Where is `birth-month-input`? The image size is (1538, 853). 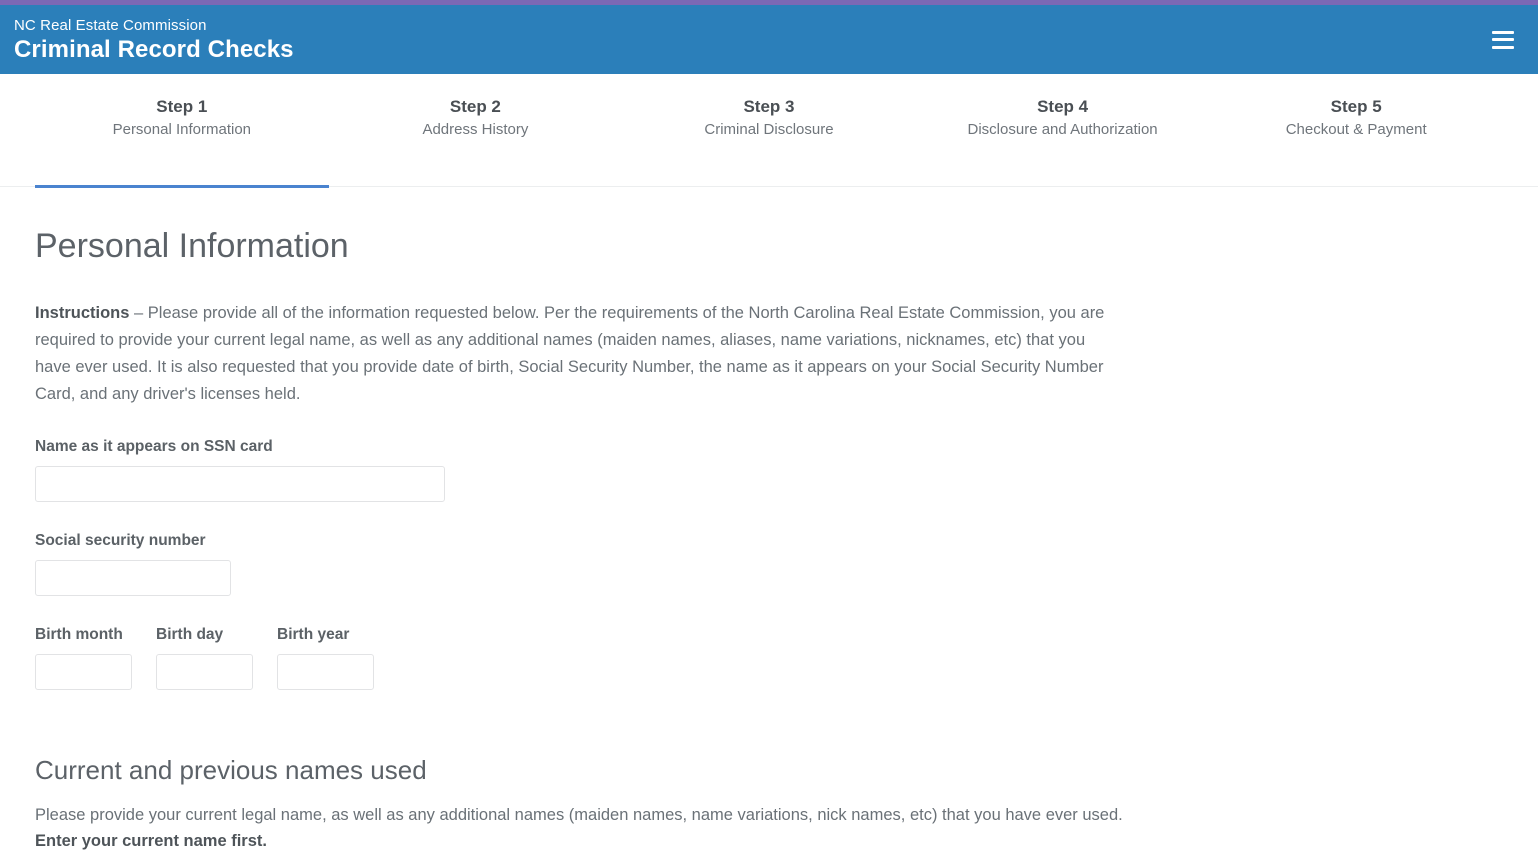
birth-month-input is located at coordinates (83, 672).